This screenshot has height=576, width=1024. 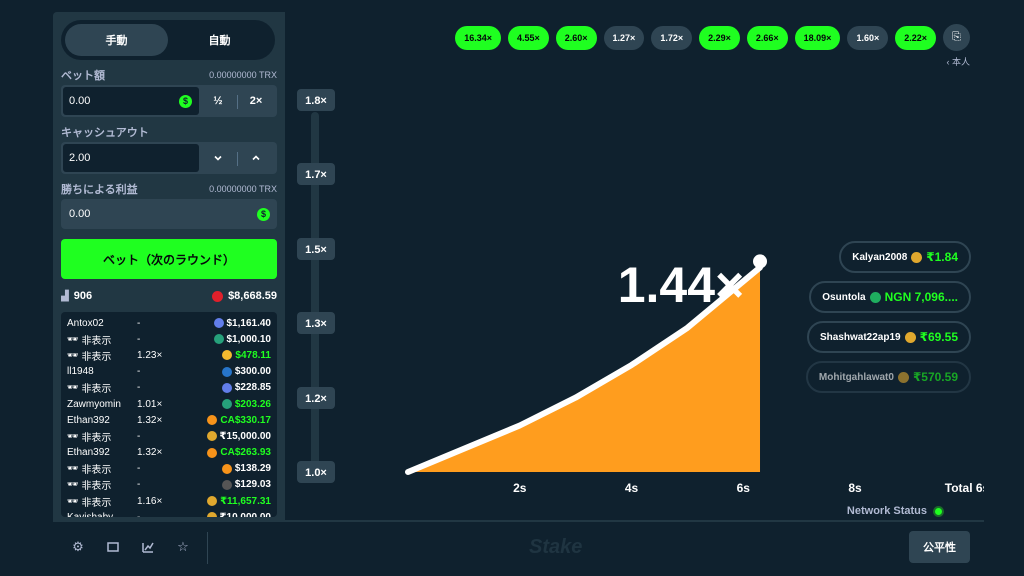 What do you see at coordinates (760, 261) in the screenshot?
I see `multiplier-head-dot` at bounding box center [760, 261].